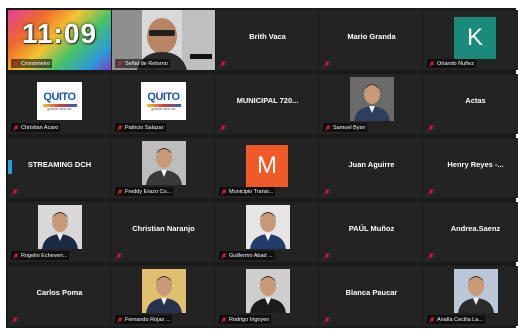  Describe the element at coordinates (59, 292) in the screenshot. I see `participant-name: Carlos Poma` at that location.